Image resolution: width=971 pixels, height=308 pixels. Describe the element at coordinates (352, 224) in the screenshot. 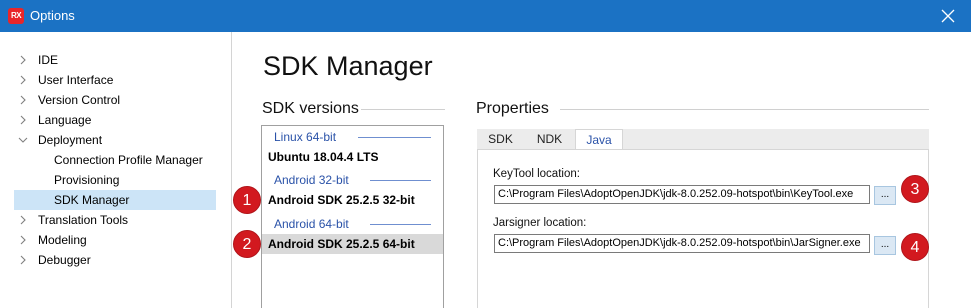

I see `sdk-group-header: Android 64-bit` at that location.